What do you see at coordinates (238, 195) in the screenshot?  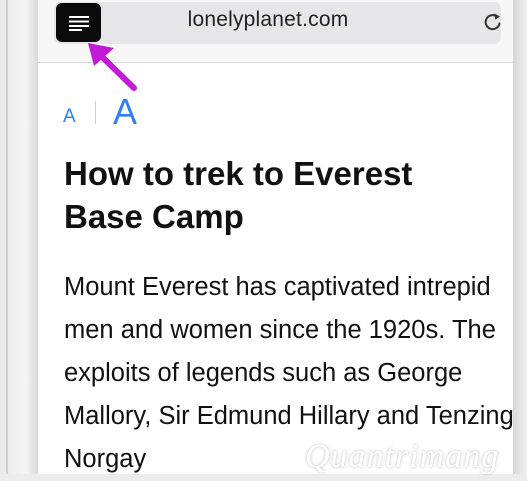 I see `article-title: How to trek to Everest Base Camp` at bounding box center [238, 195].